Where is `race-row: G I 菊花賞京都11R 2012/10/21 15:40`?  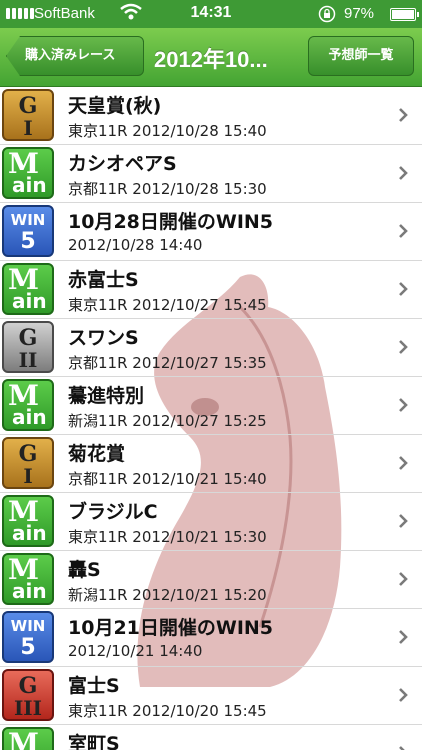 race-row: G I 菊花賞京都11R 2012/10/21 15:40 is located at coordinates (211, 464).